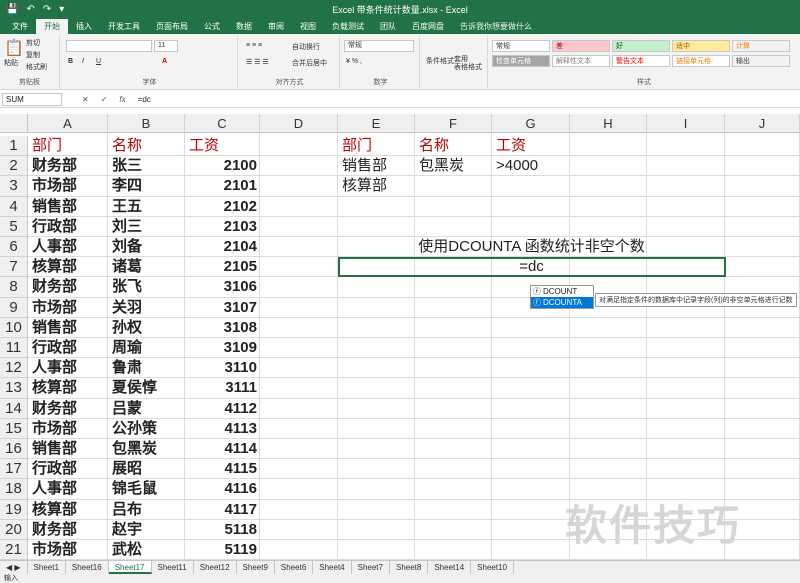  I want to click on format-painter-button: 格式刷, so click(36, 67).